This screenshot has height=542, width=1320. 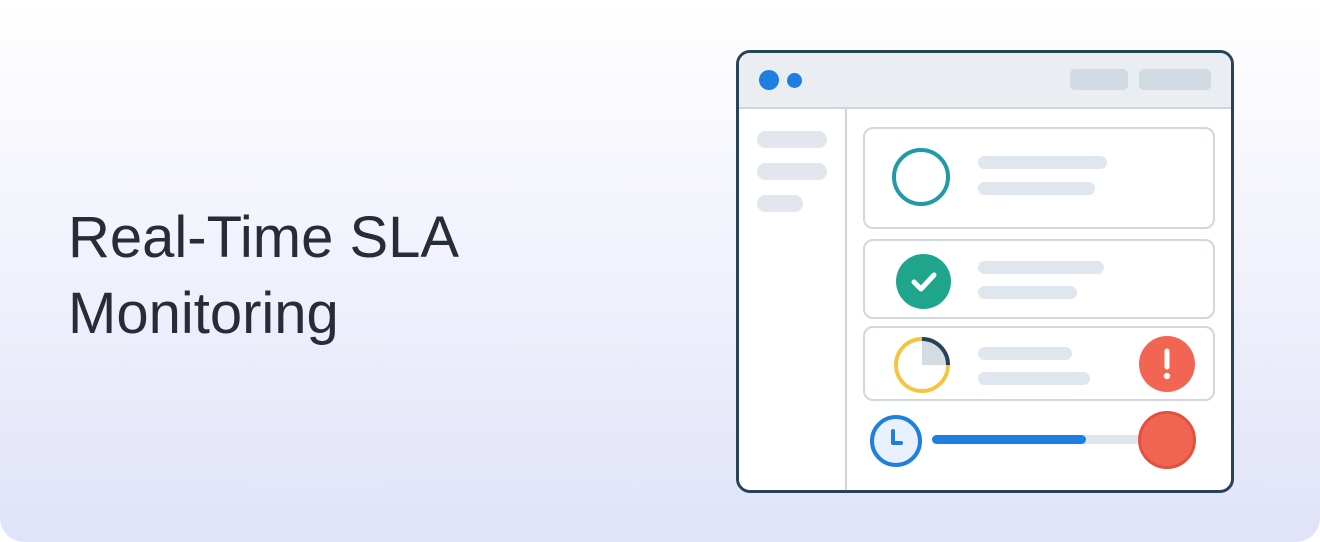 What do you see at coordinates (769, 80) in the screenshot?
I see `window-dot-large` at bounding box center [769, 80].